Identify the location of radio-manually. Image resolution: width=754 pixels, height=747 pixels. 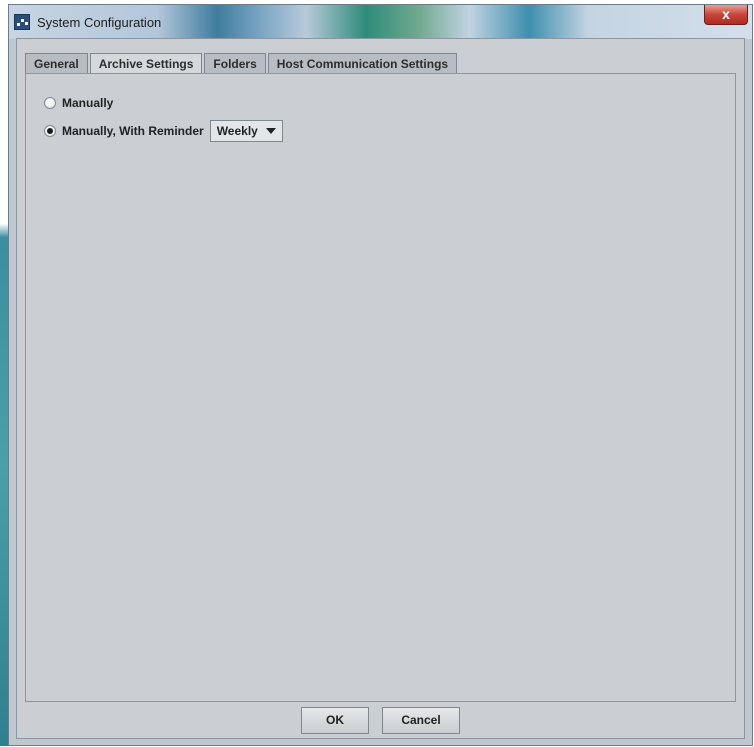
(50, 103).